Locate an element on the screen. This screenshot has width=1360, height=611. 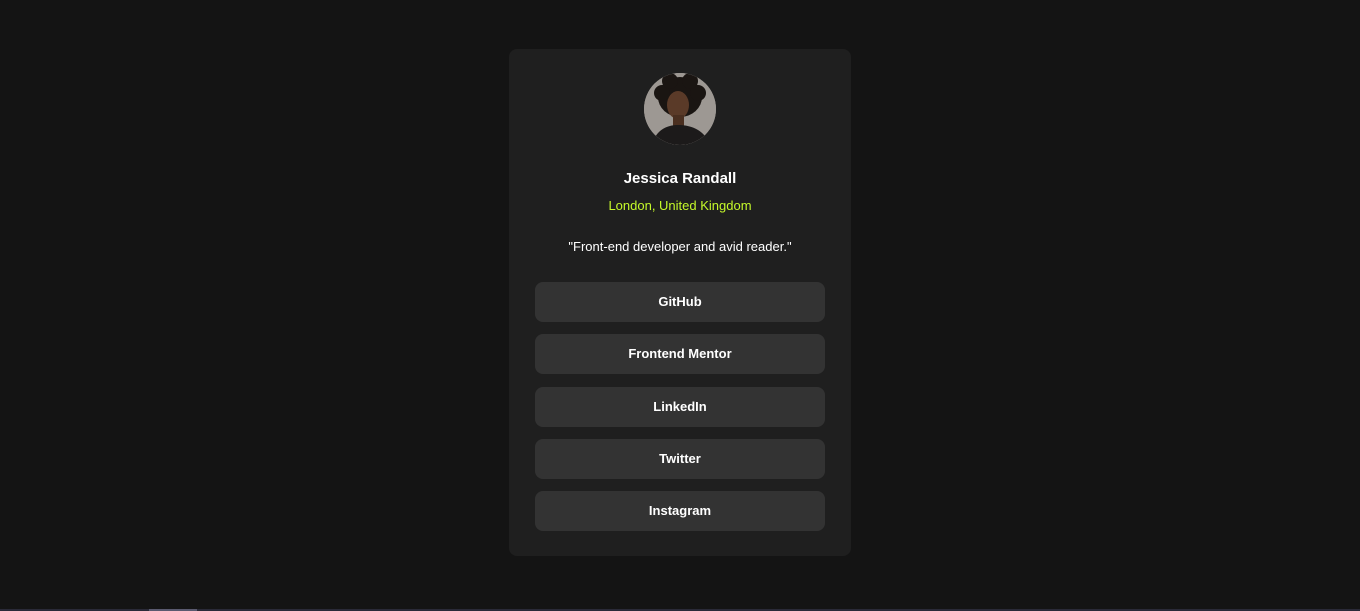
list-item: Twitter is located at coordinates (680, 458).